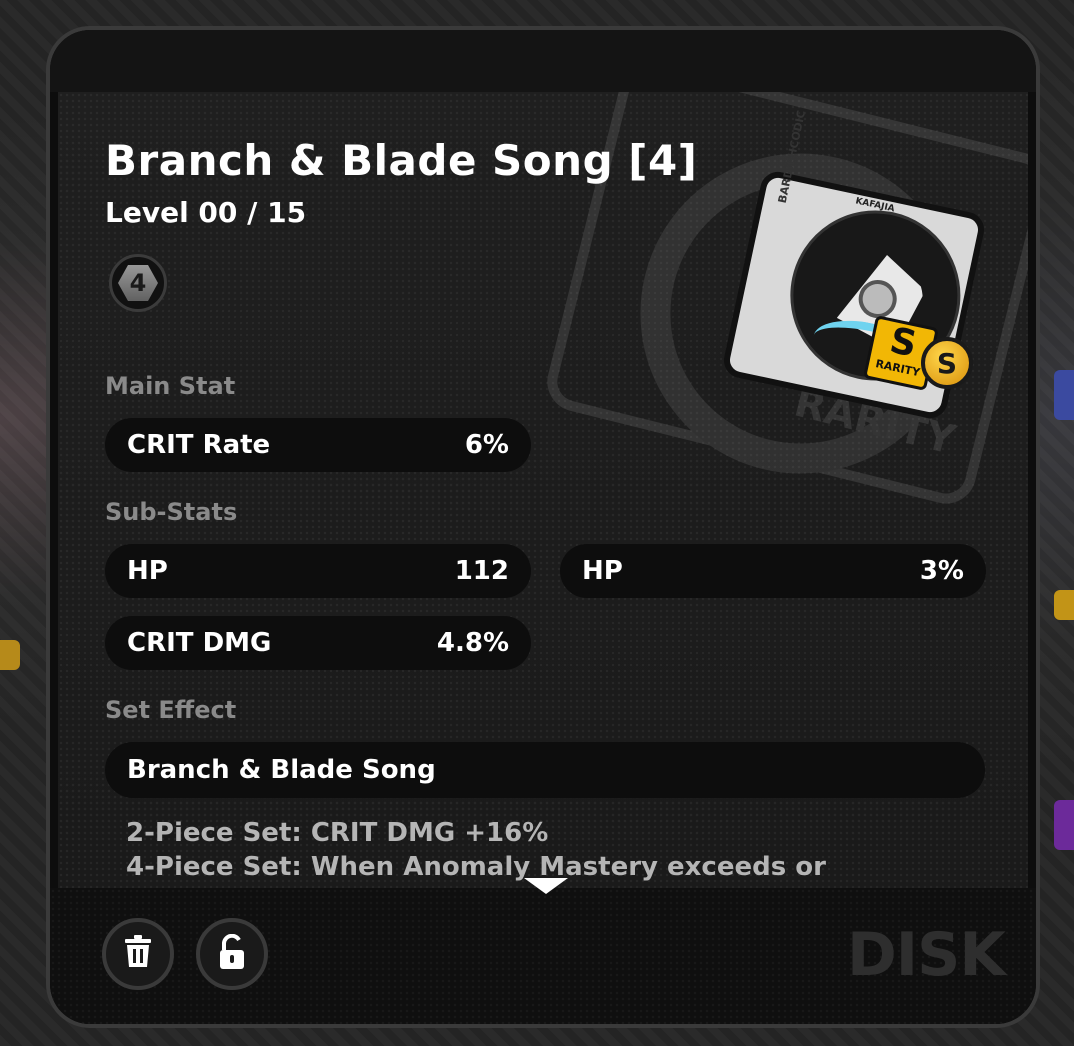 The width and height of the screenshot is (1074, 1046). I want to click on sub-stat-row: CRIT DMG 4.8%, so click(318, 643).